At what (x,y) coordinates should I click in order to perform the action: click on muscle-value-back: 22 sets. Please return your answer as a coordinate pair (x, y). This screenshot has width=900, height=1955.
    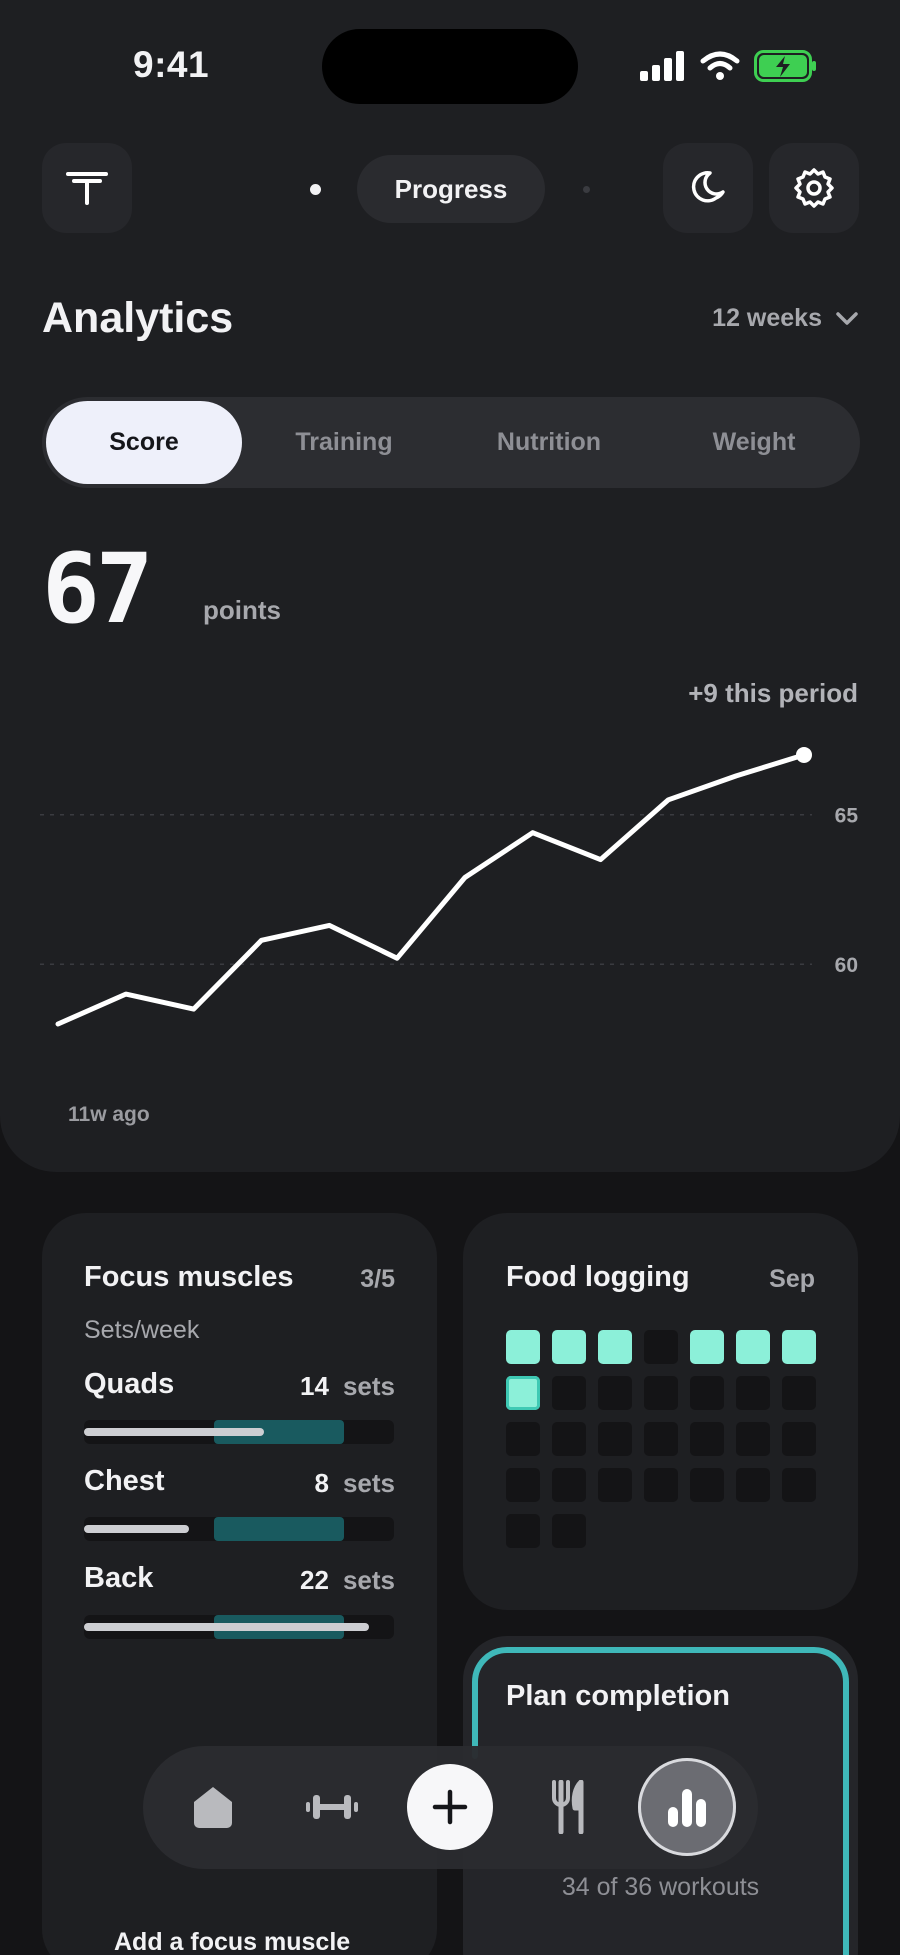
    Looking at the image, I should click on (347, 1580).